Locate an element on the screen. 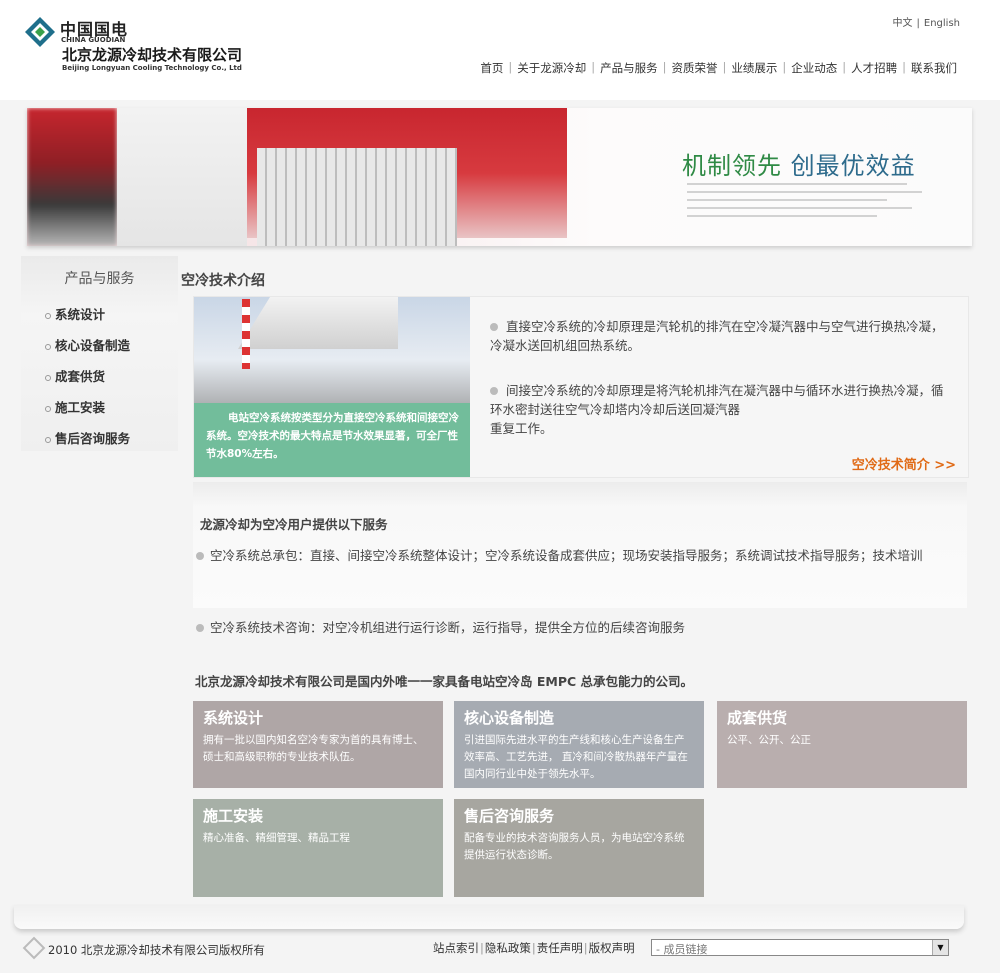 This screenshot has height=973, width=1000. tile-desc: 配备专业的技术咨询服务人员，为电站空冷系统提供运行状态诊断。 is located at coordinates (574, 846).